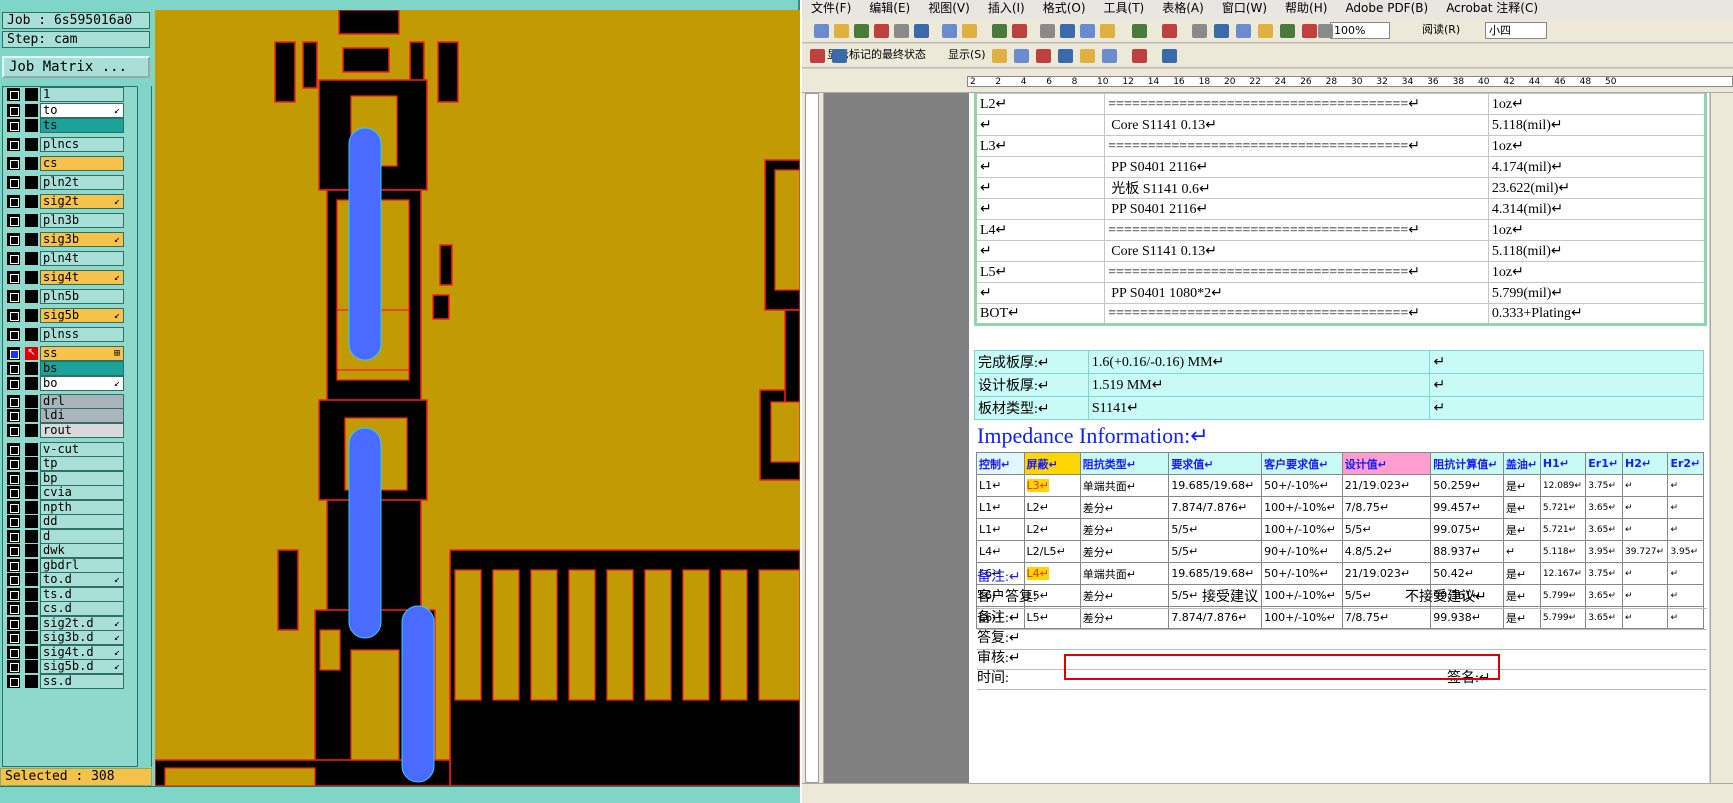  I want to click on layer-row-sig2t: sig2t ↙, so click(77, 201).